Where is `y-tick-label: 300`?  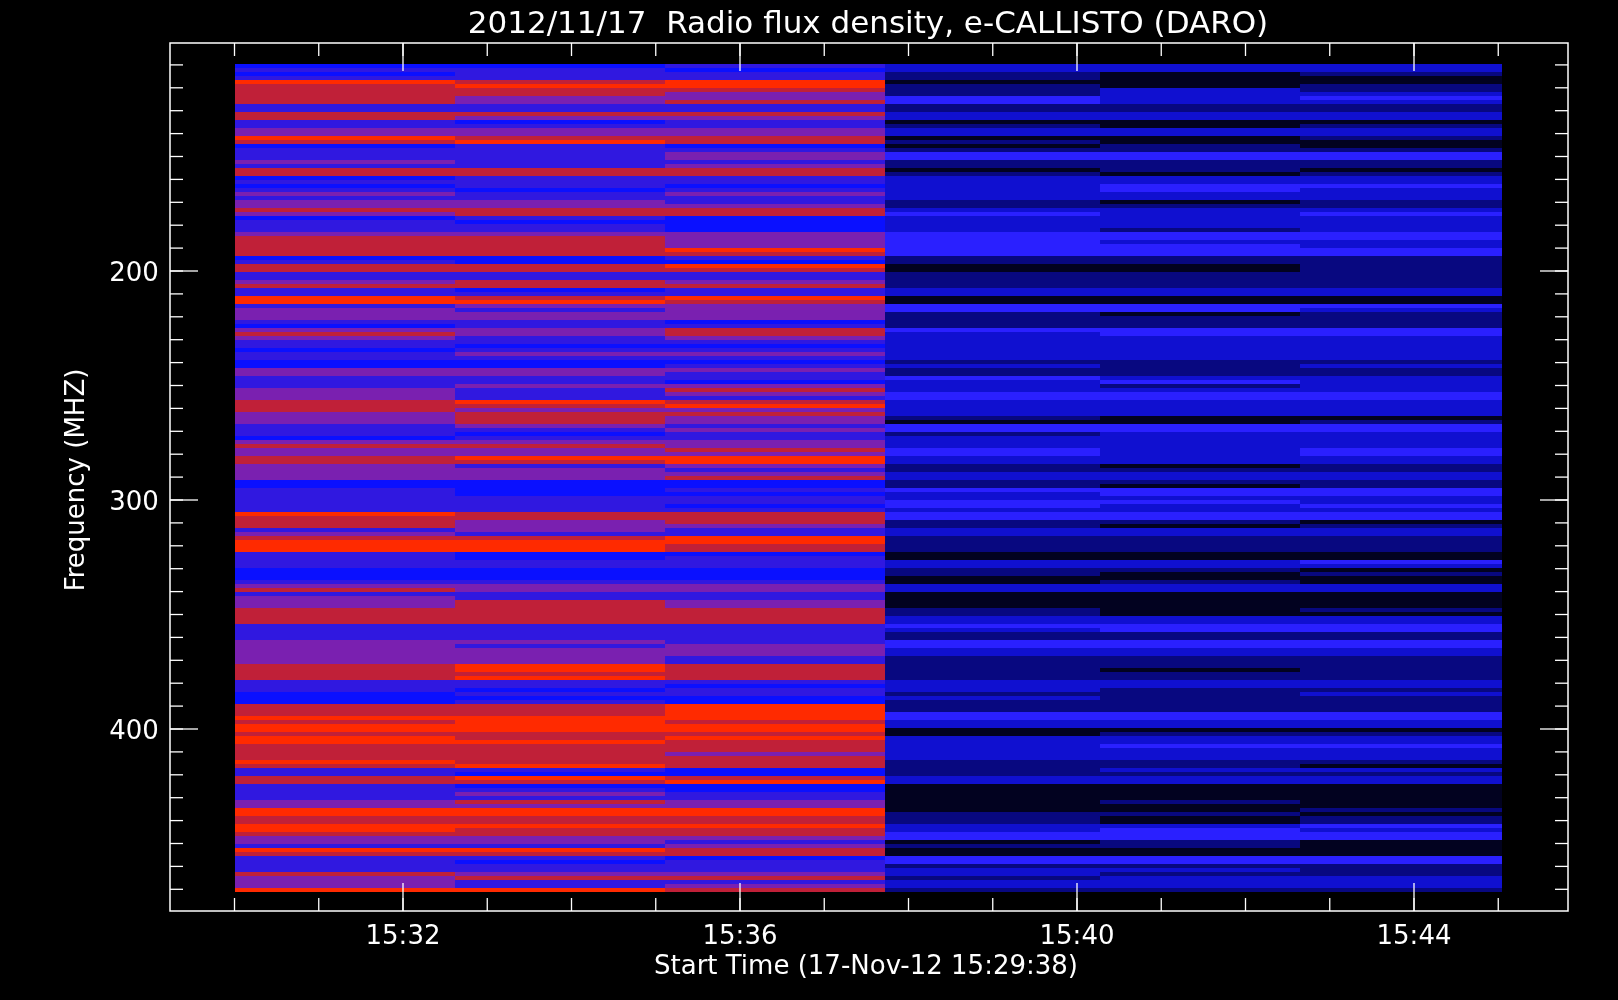
y-tick-label: 300 is located at coordinates (134, 501).